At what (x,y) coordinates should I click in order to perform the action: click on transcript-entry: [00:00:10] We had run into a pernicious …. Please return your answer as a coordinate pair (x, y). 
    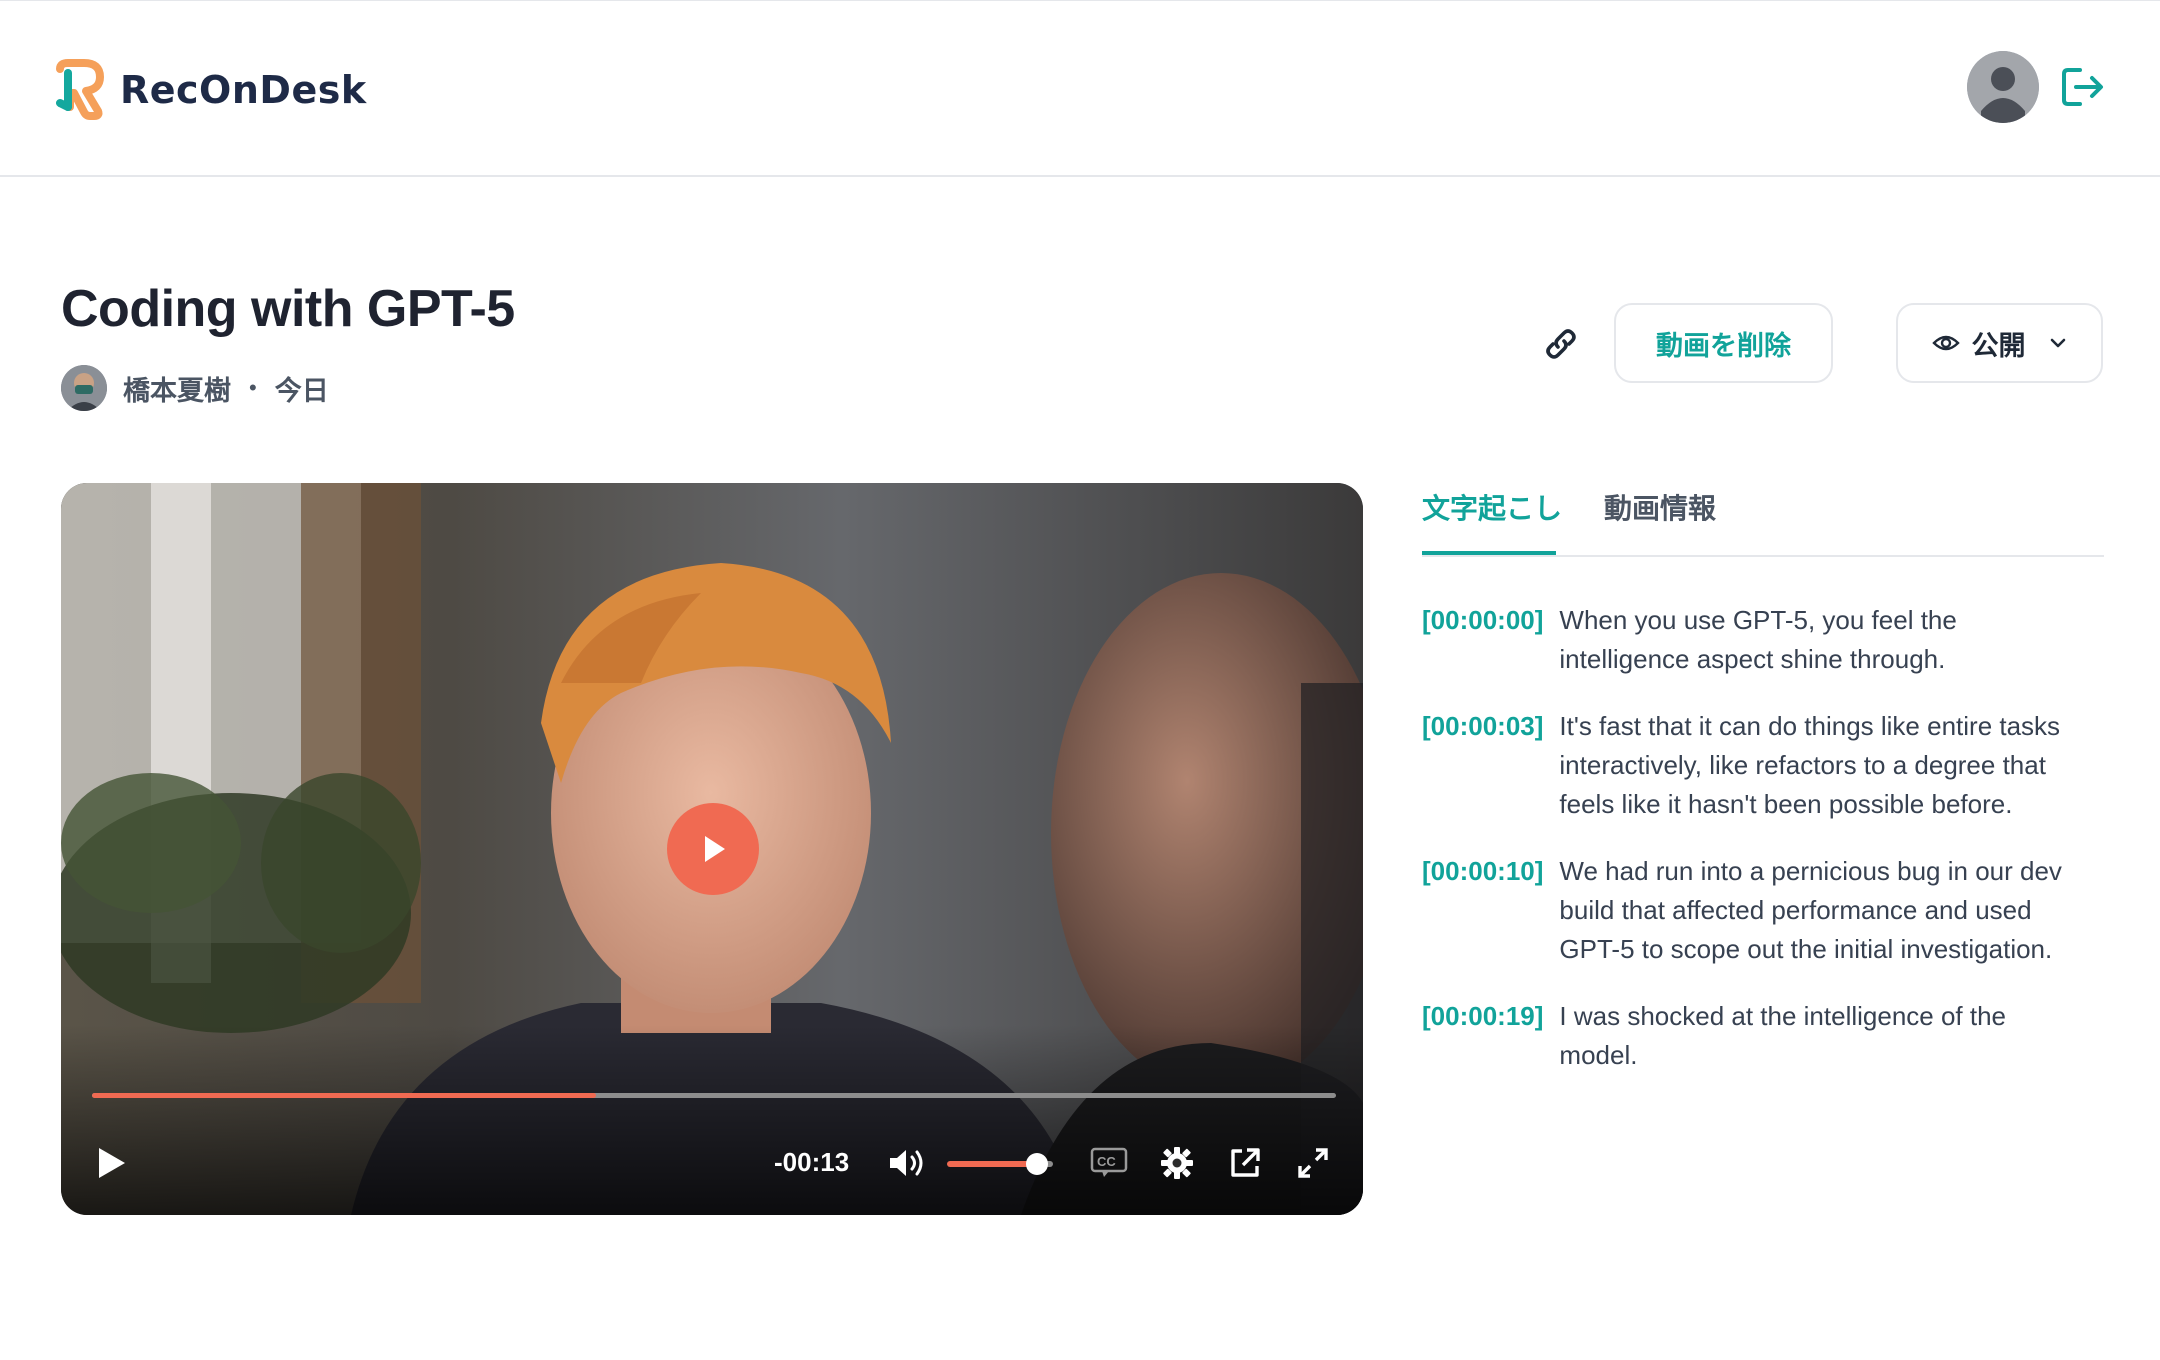
    Looking at the image, I should click on (1752, 910).